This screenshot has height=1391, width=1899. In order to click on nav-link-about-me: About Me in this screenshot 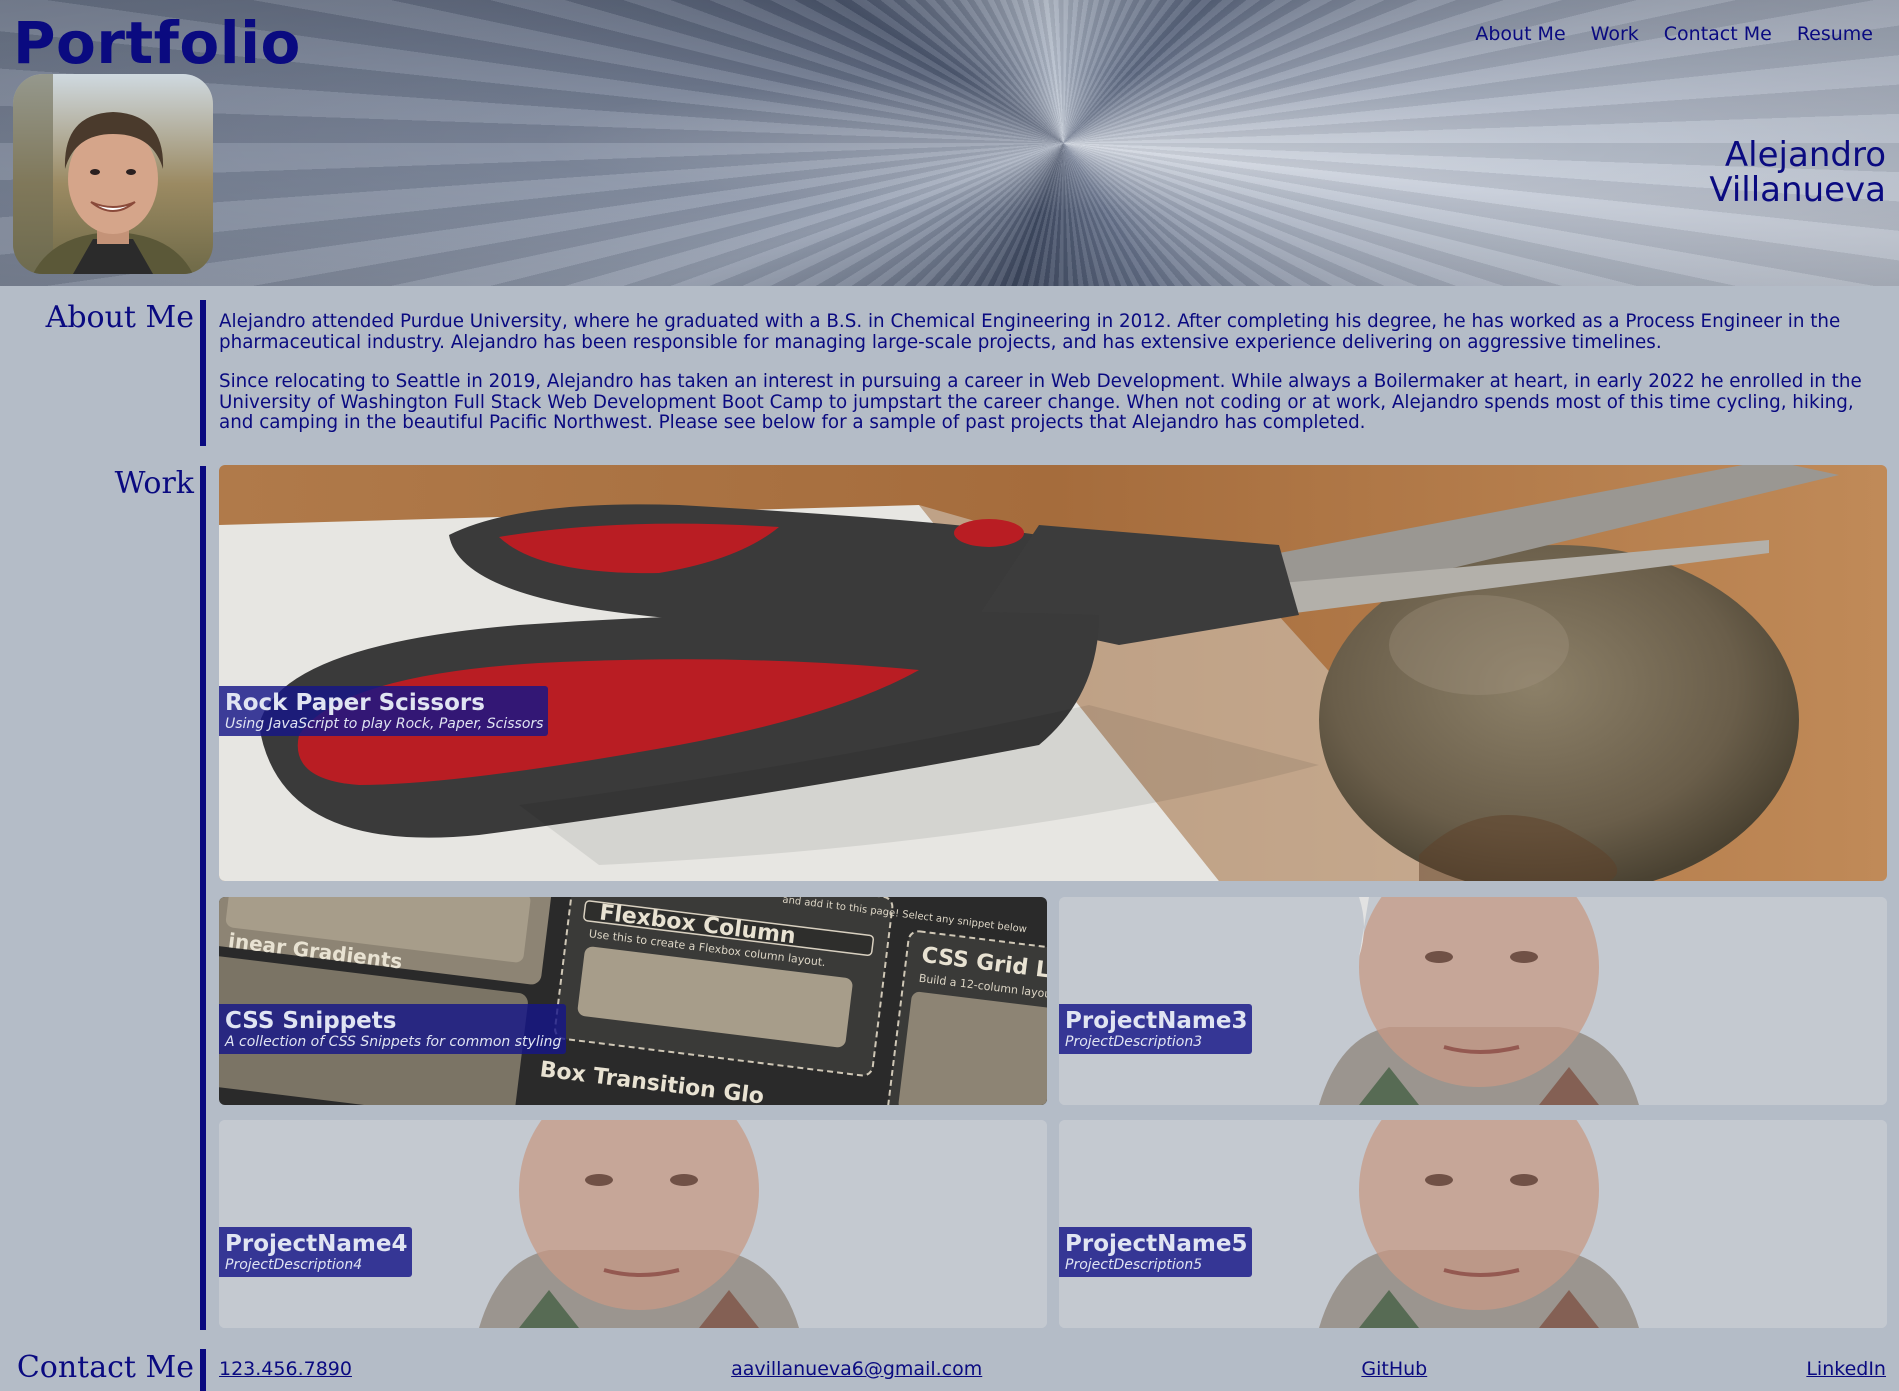, I will do `click(1520, 34)`.